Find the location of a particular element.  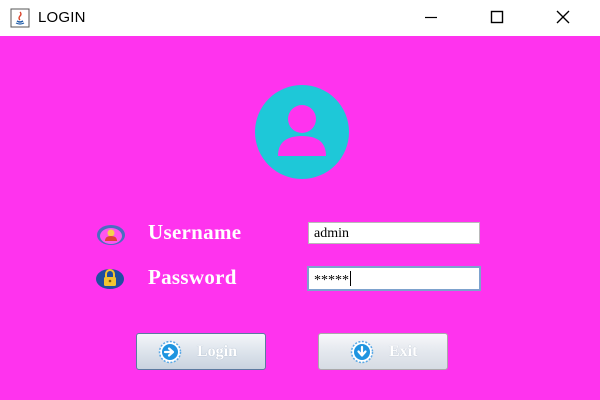

exit-button-label: Exit is located at coordinates (403, 351).